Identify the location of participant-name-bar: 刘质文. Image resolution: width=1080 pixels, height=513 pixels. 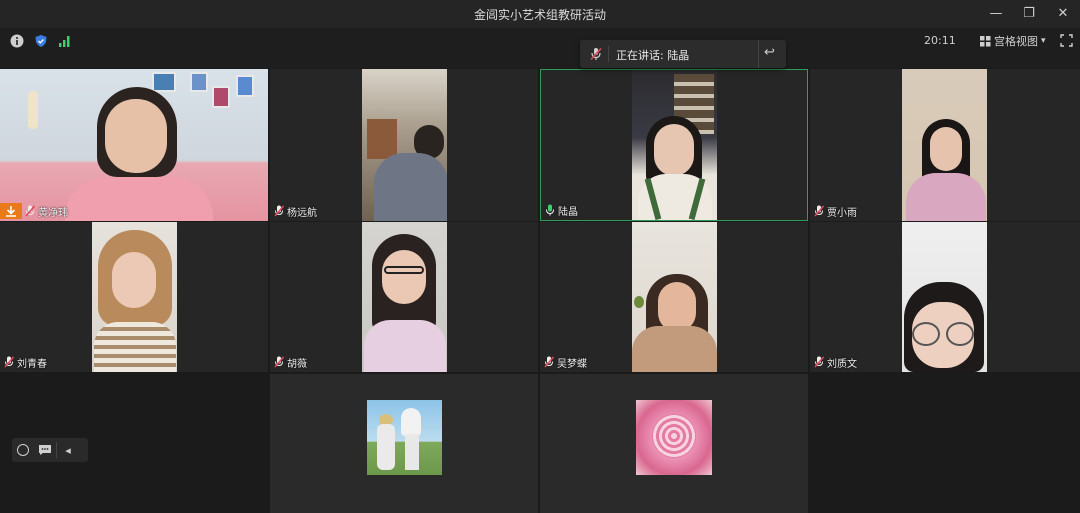
(835, 362).